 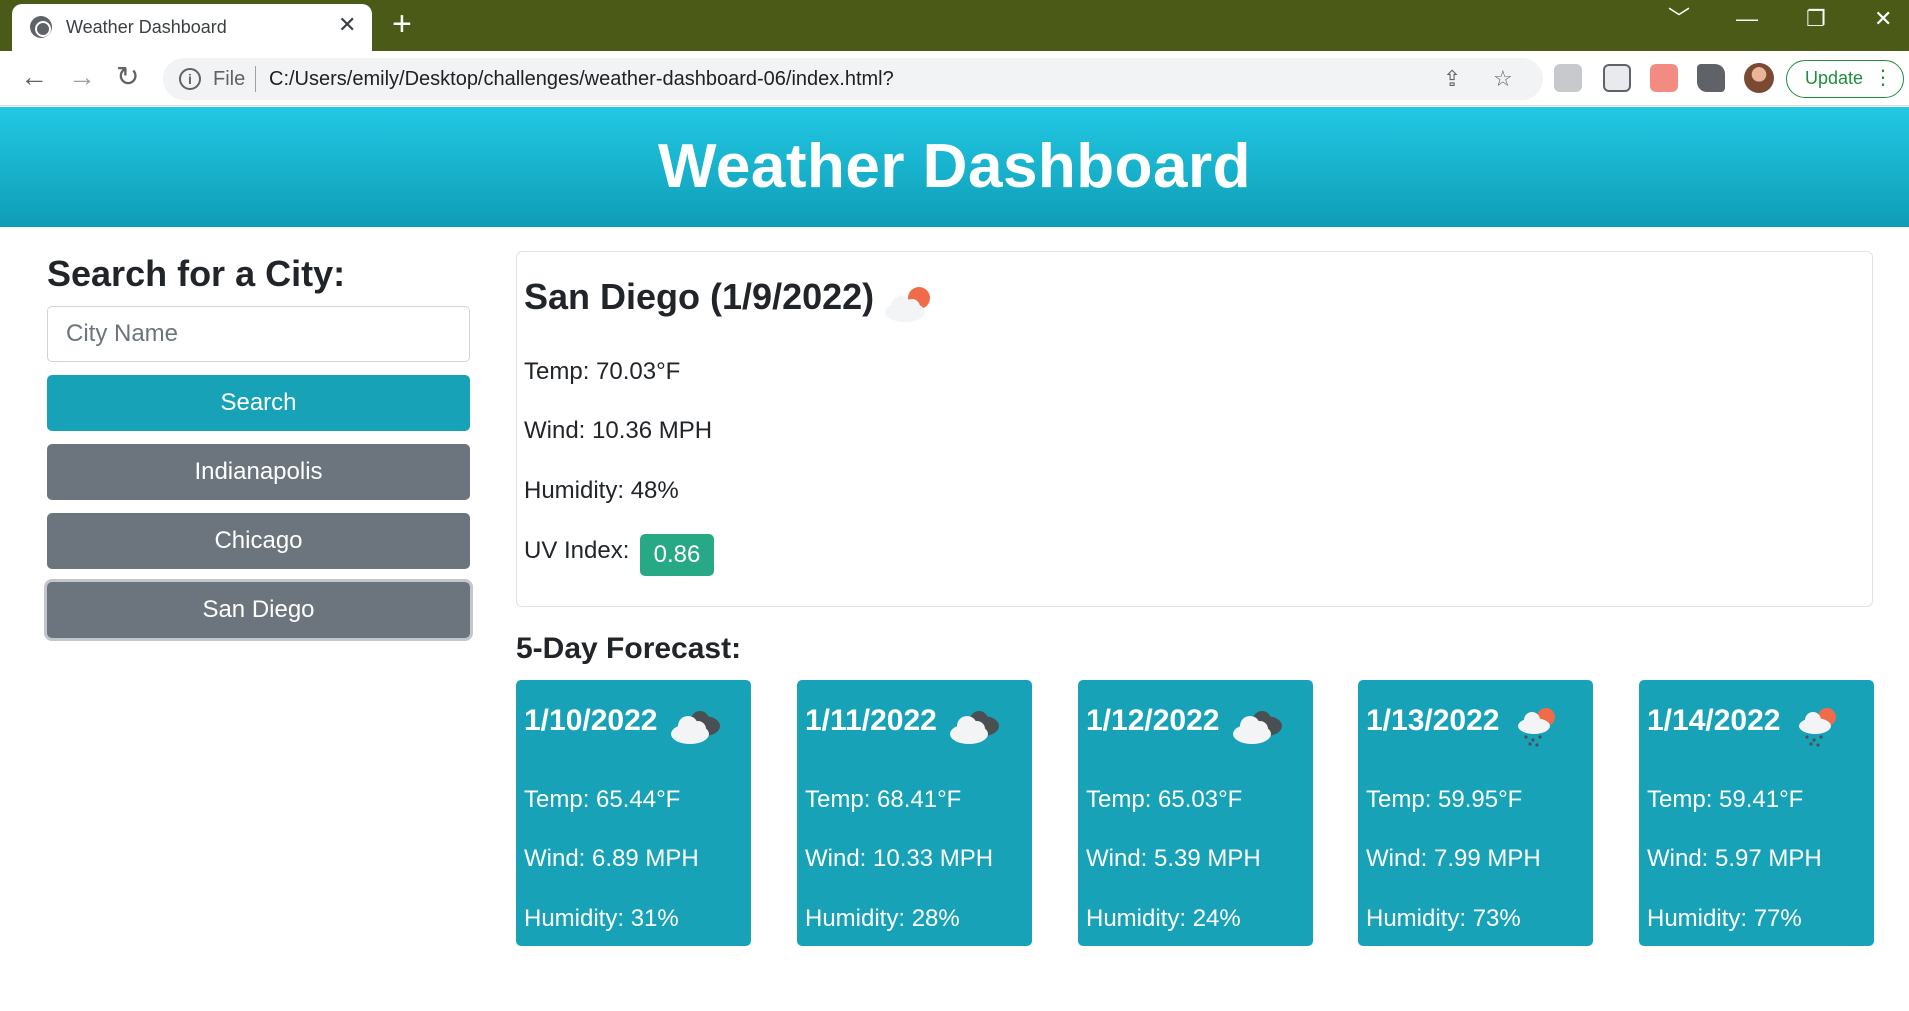 What do you see at coordinates (883, 799) in the screenshot?
I see `forecast-temp: Temp: 68.41°F` at bounding box center [883, 799].